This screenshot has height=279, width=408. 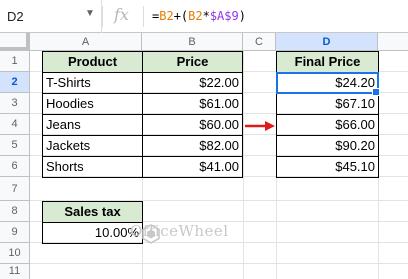 I want to click on sales-tax-value: 10.00%, so click(x=92, y=233).